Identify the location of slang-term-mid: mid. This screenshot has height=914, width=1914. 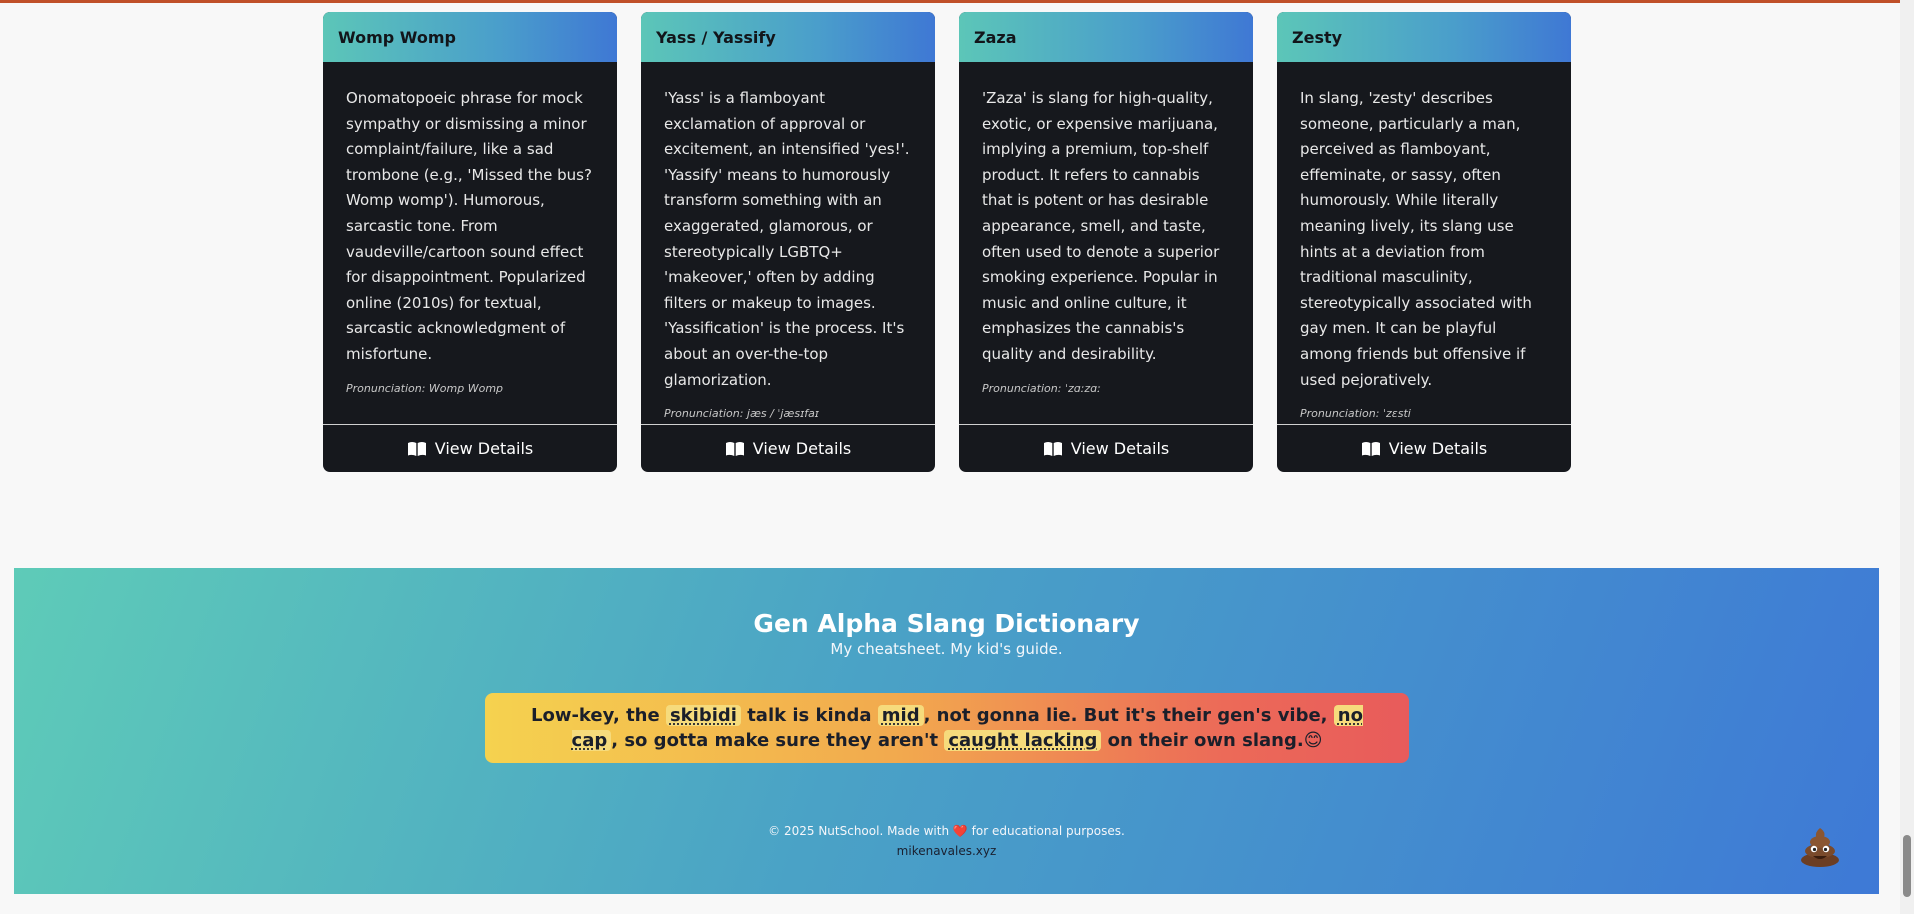
(900, 715).